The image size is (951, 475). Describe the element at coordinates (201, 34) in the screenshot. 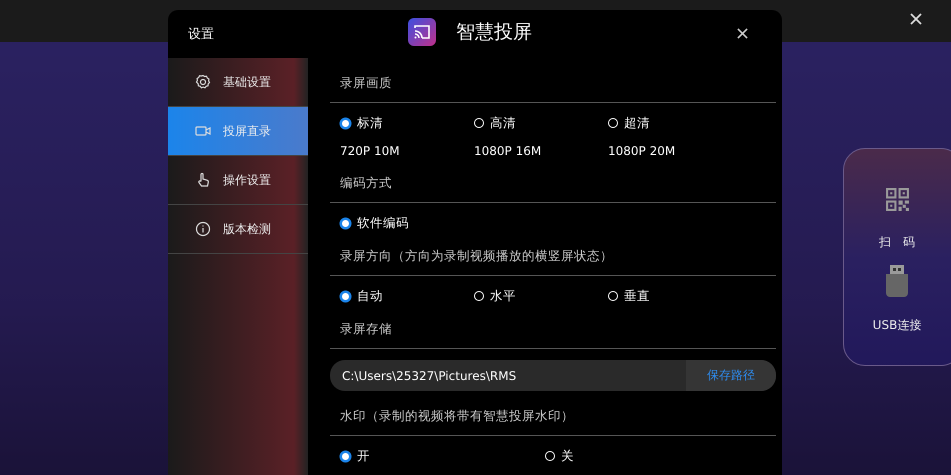

I see `window-title: 设置` at that location.